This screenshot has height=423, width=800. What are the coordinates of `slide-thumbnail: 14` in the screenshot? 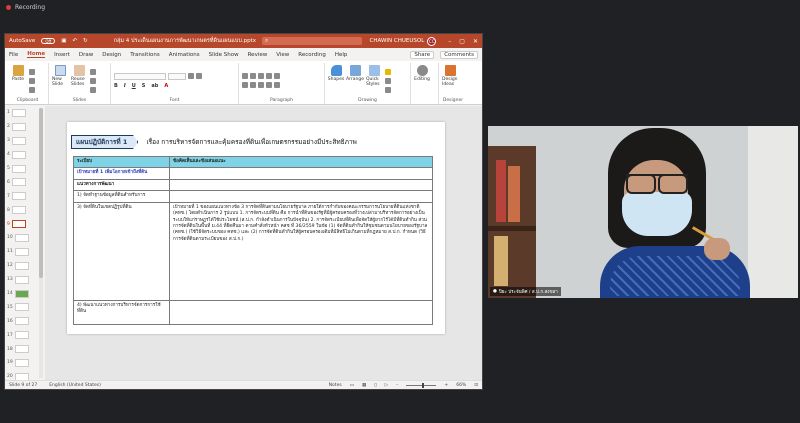 It's located at (21, 294).